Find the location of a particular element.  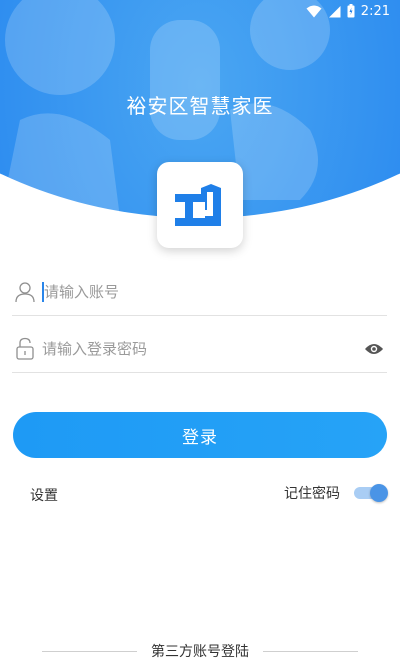

wifi-icon is located at coordinates (314, 11).